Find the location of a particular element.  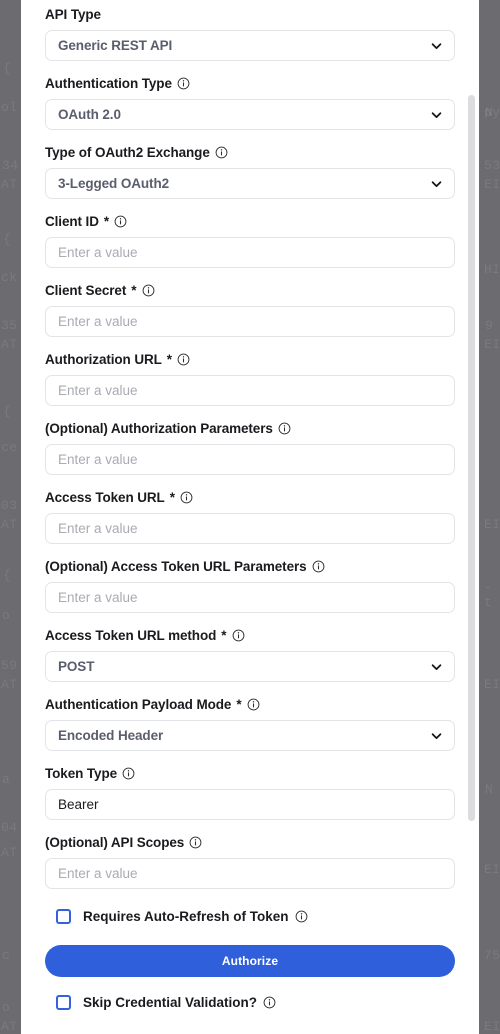

label-token-type: Token Type is located at coordinates (250, 773).